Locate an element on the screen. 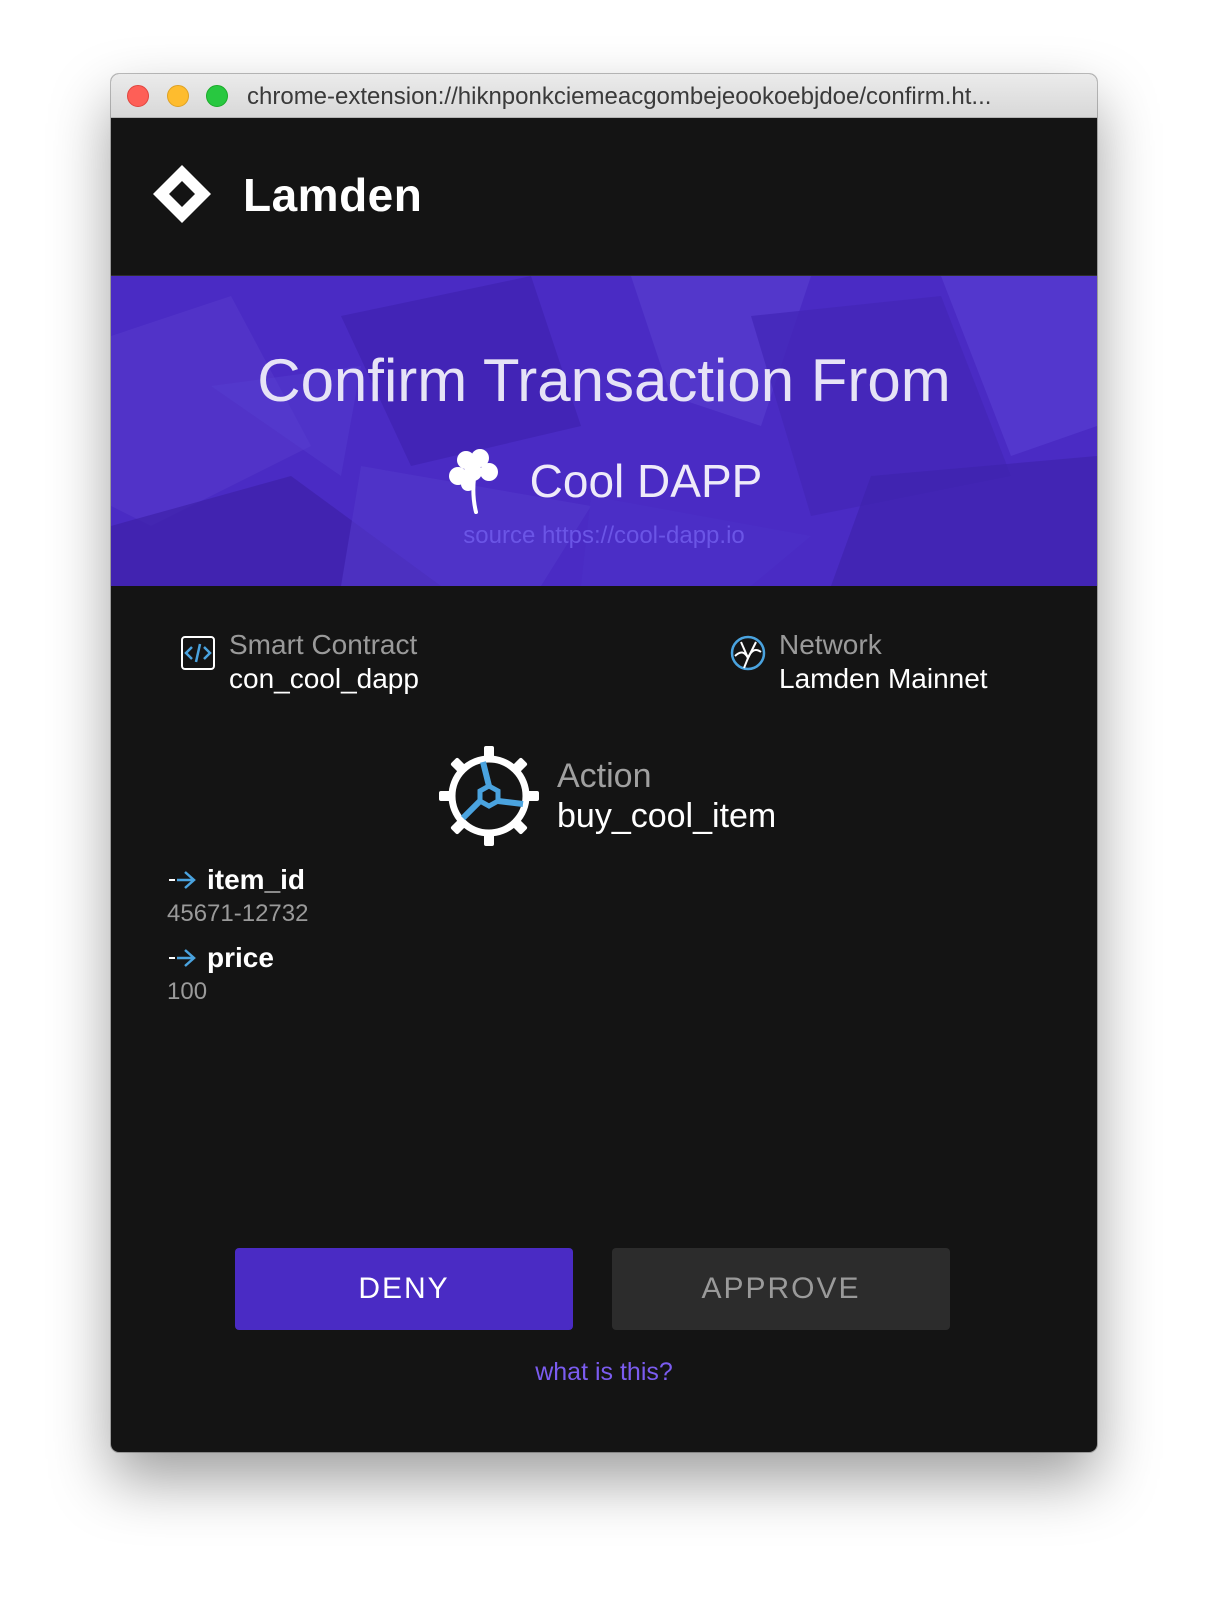 Image resolution: width=1224 pixels, height=1624 pixels. code-icon is located at coordinates (198, 653).